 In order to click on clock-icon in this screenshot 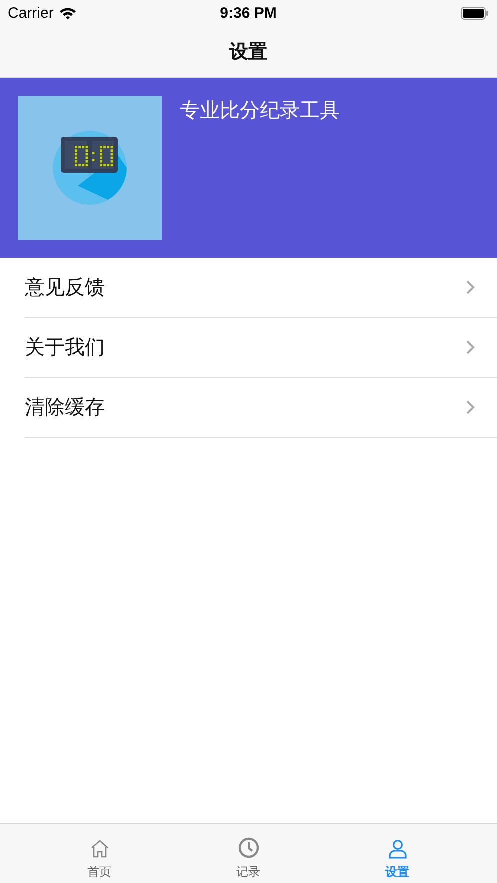, I will do `click(249, 848)`.